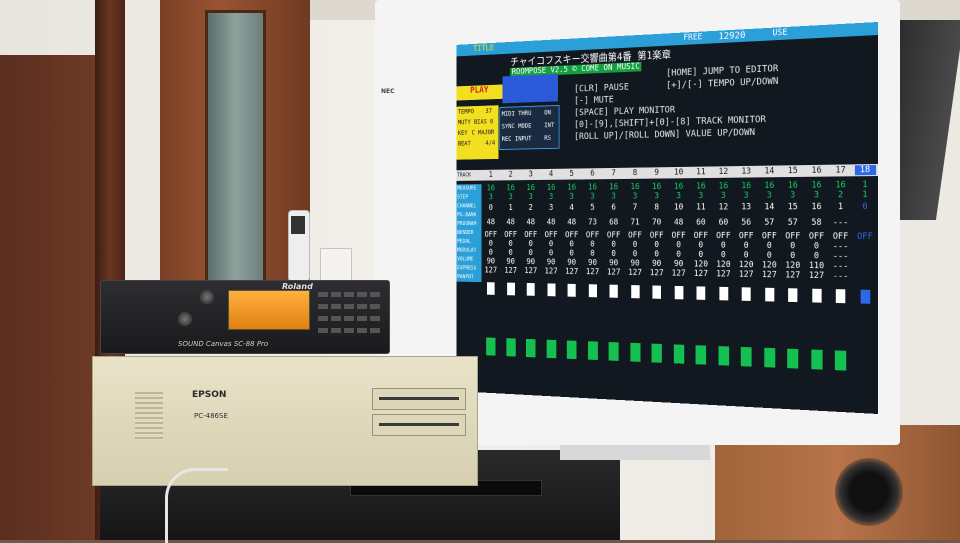  Describe the element at coordinates (793, 207) in the screenshot. I see `track-ch: 15` at that location.